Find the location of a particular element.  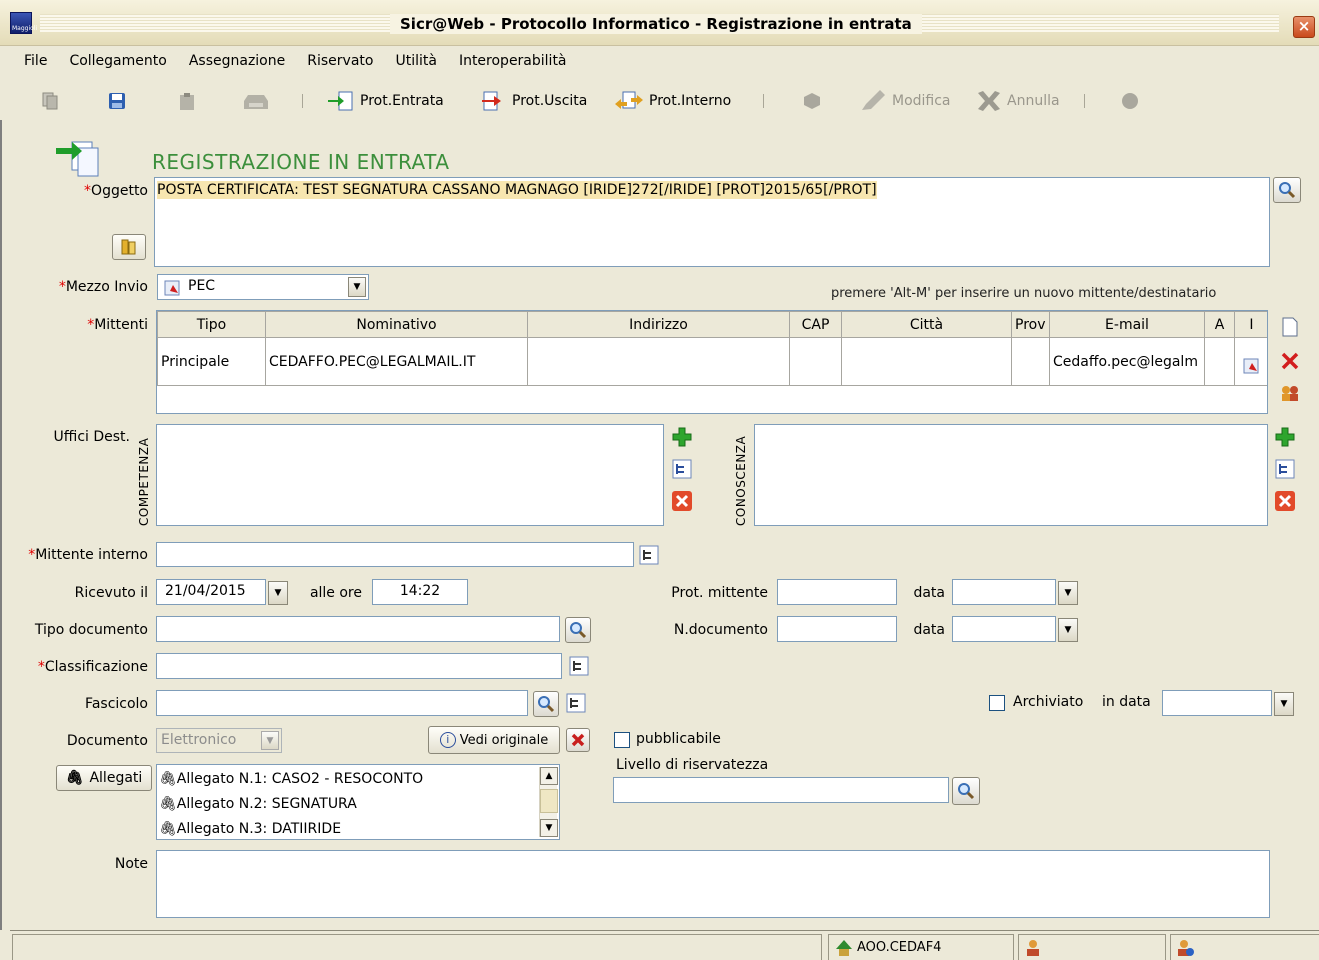

prot-mittente-field is located at coordinates (837, 592).